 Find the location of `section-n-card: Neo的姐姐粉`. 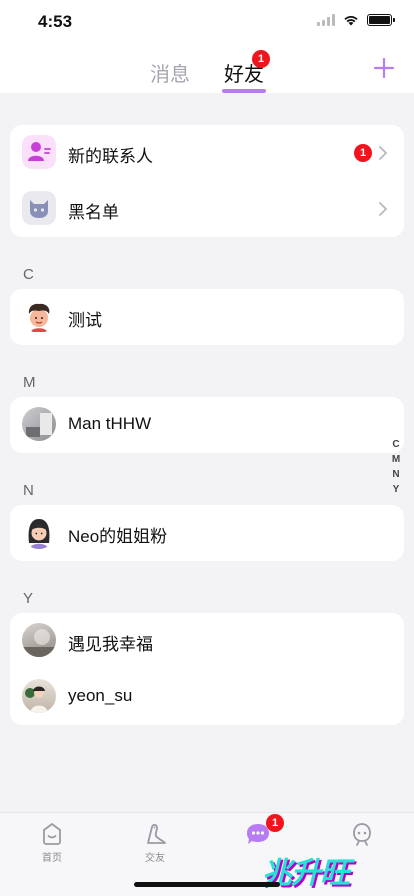

section-n-card: Neo的姐姐粉 is located at coordinates (207, 533).